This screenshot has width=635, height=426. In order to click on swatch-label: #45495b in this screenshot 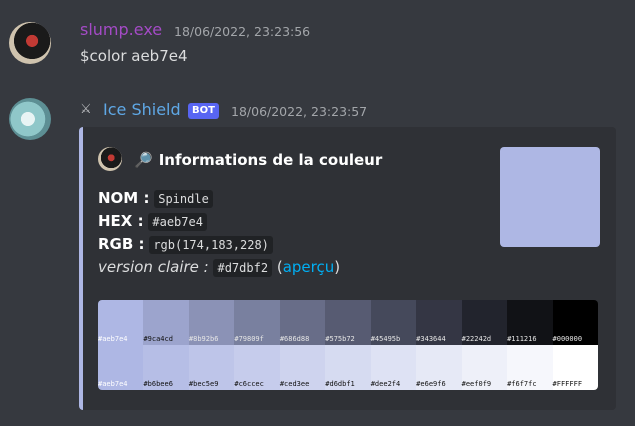, I will do `click(385, 339)`.